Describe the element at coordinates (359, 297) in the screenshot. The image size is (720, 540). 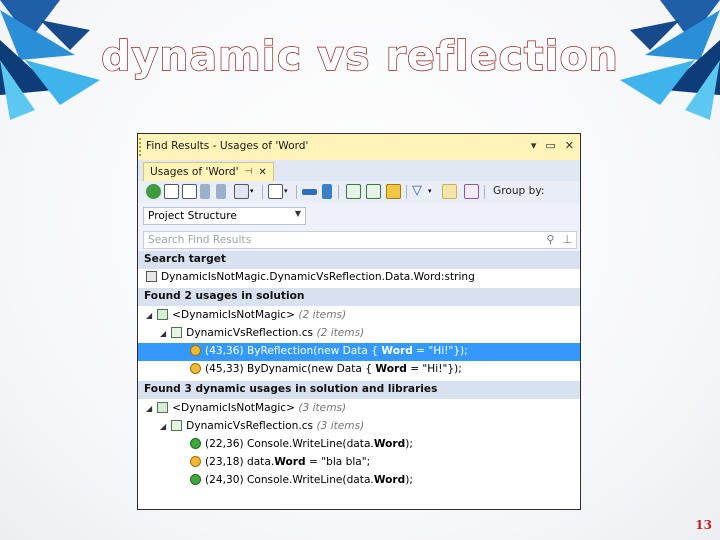
I see `section-header: Found 2 usages in solution` at that location.